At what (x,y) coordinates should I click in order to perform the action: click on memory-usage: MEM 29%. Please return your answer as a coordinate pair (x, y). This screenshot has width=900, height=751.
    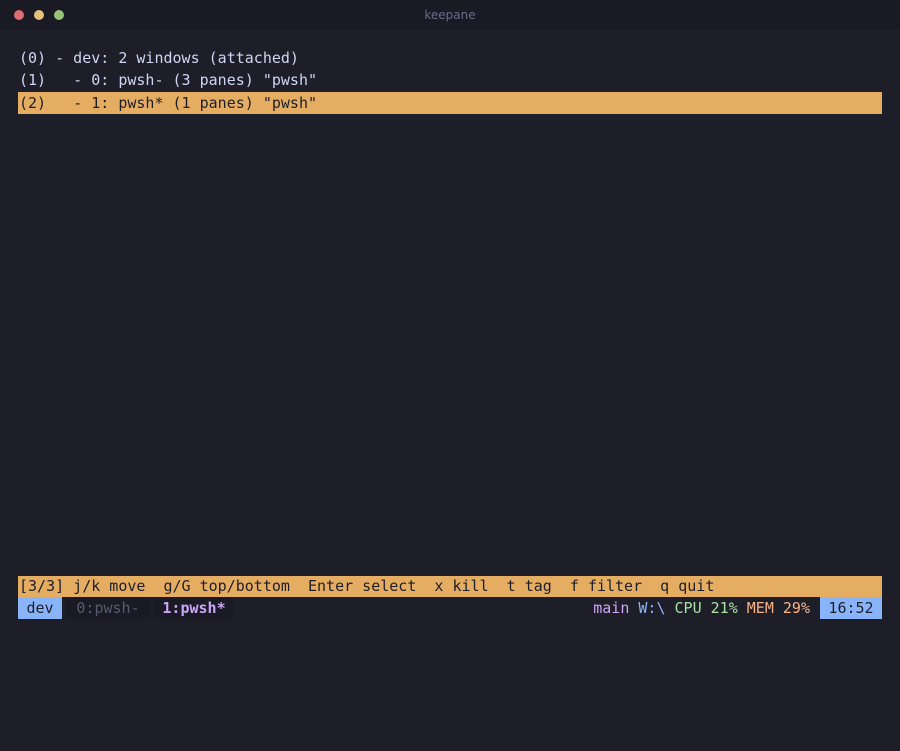
    Looking at the image, I should click on (778, 608).